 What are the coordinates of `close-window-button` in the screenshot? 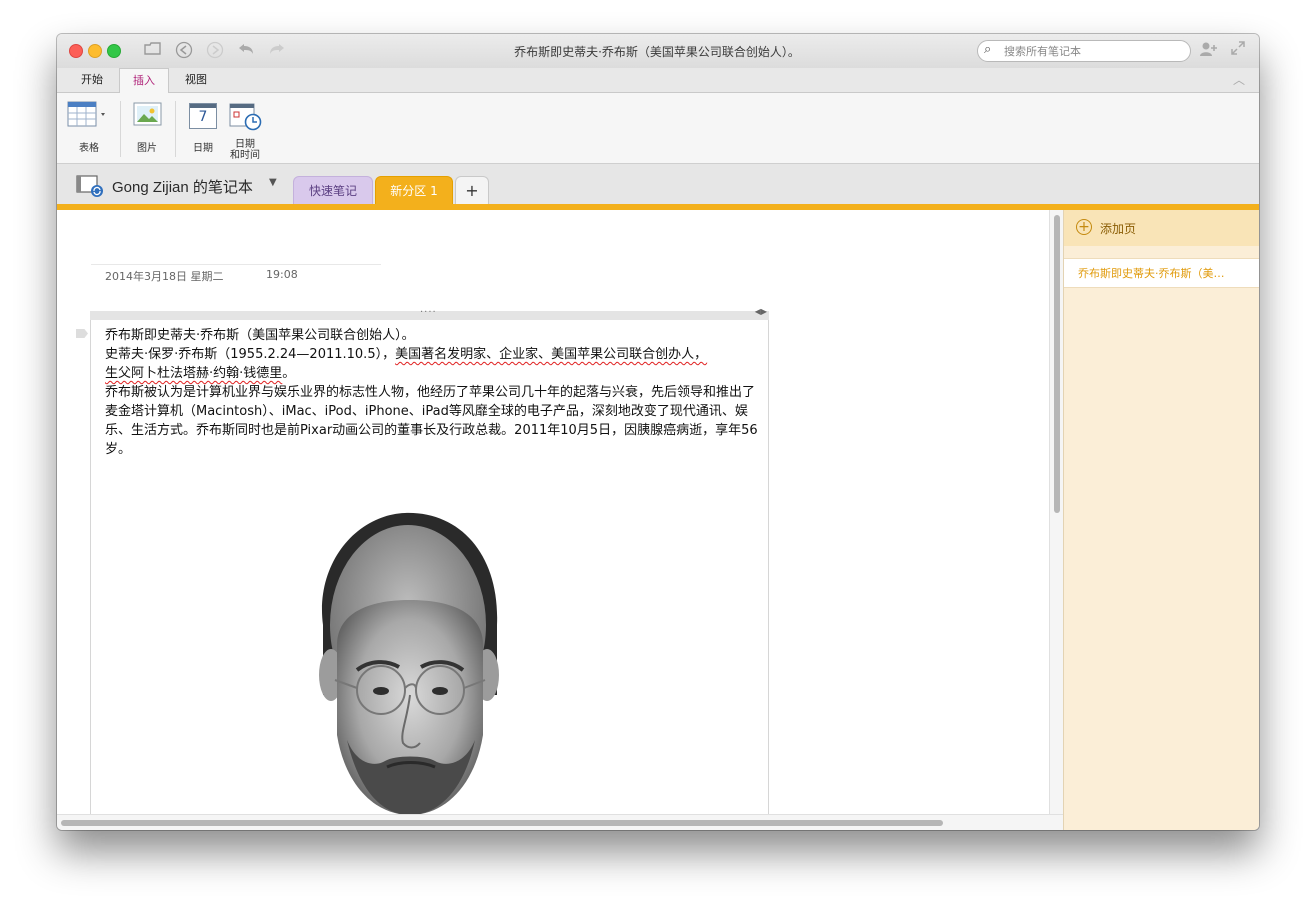 It's located at (76, 51).